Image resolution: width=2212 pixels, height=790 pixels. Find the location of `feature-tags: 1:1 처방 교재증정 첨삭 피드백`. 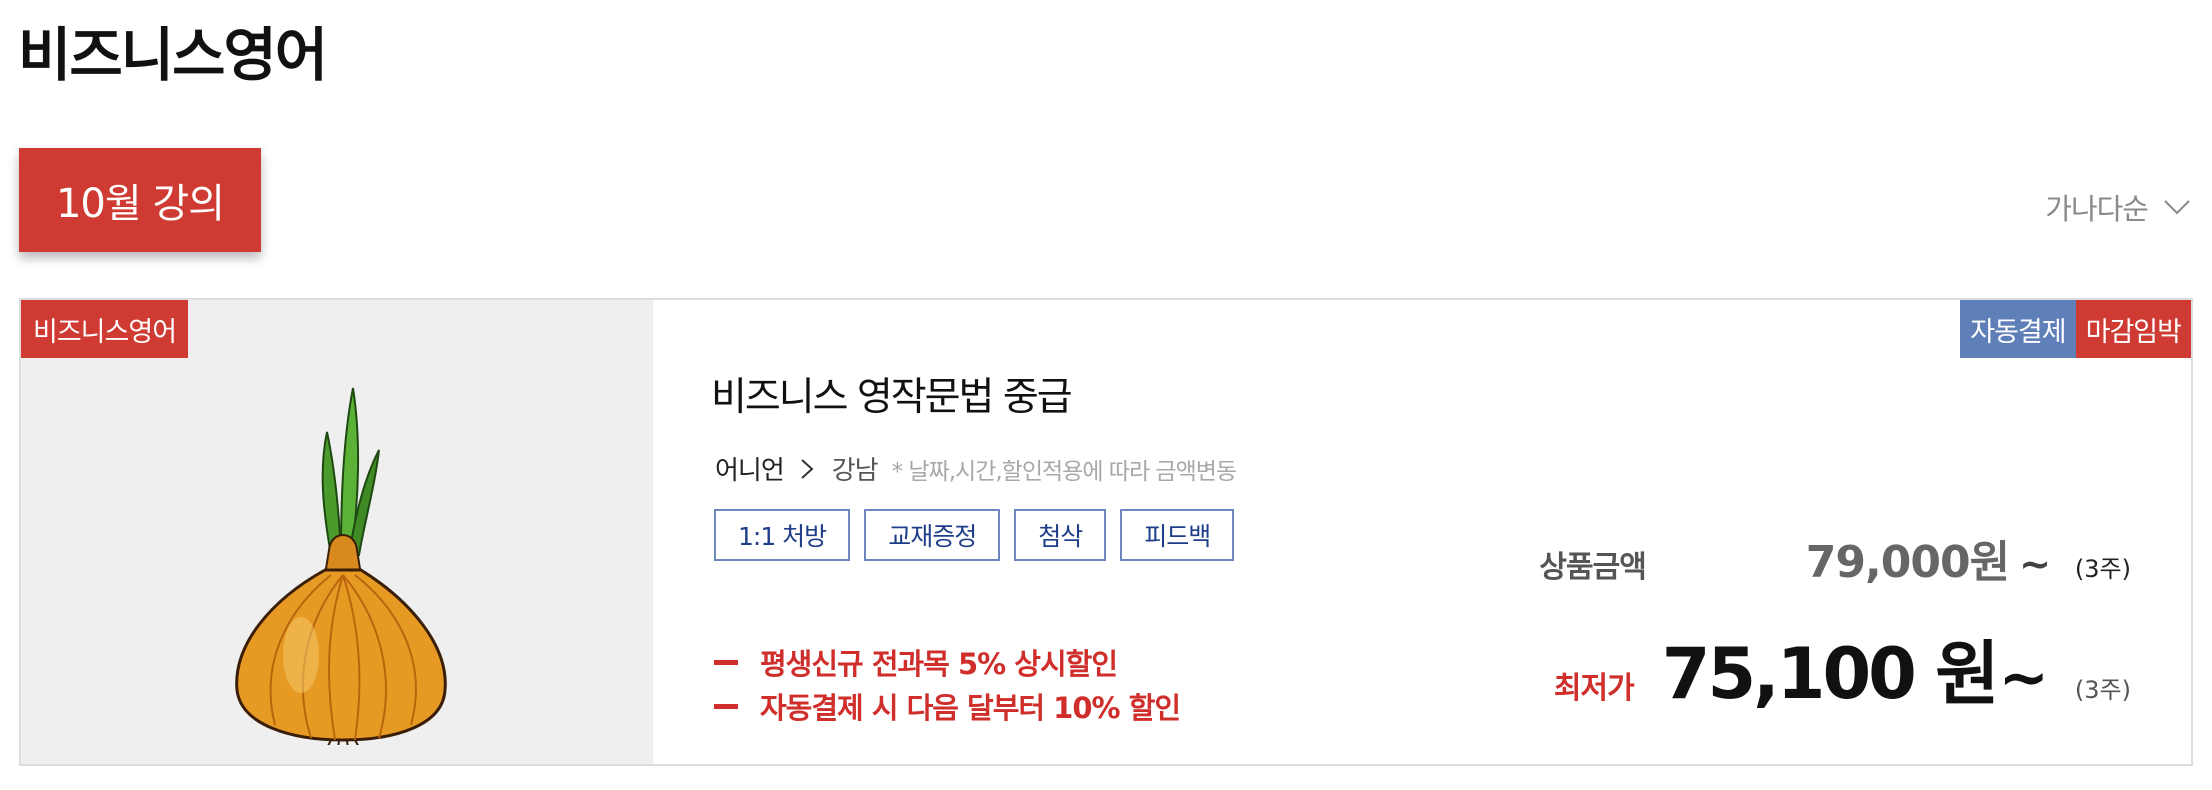

feature-tags: 1:1 처방 교재증정 첨삭 피드백 is located at coordinates (974, 535).